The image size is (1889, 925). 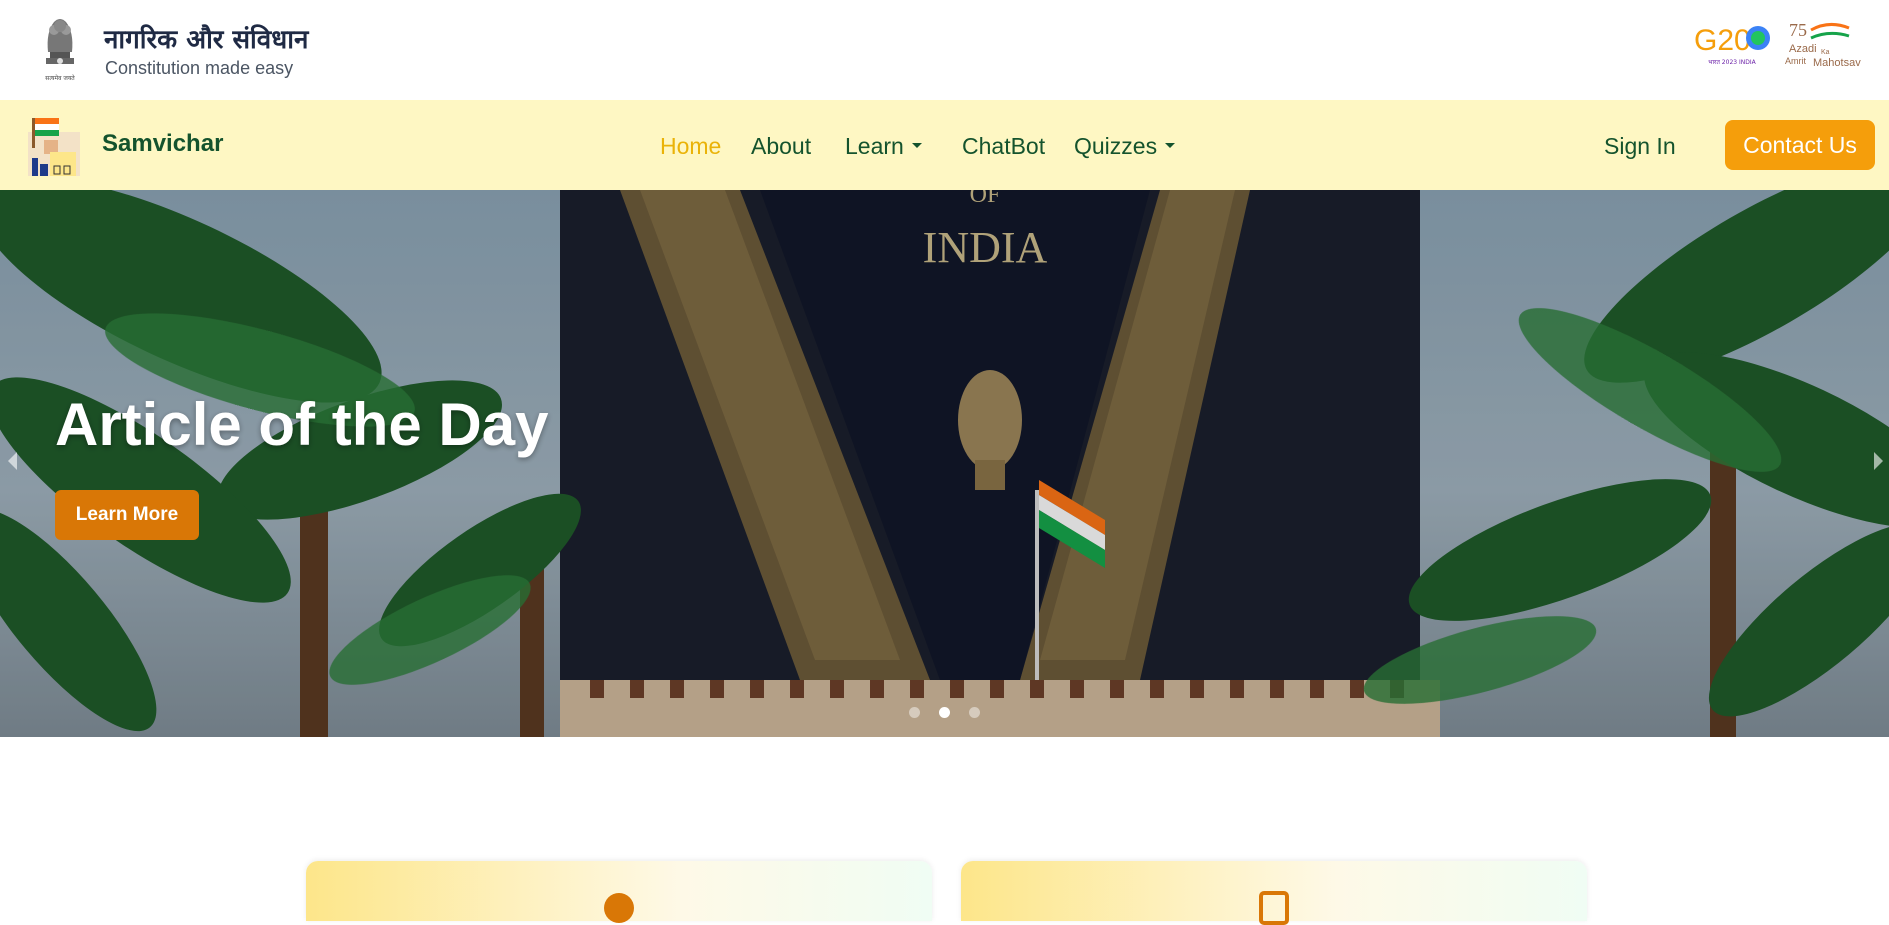 I want to click on g20-logo: G20 भारत 2023 INDIA, so click(x=1732, y=45).